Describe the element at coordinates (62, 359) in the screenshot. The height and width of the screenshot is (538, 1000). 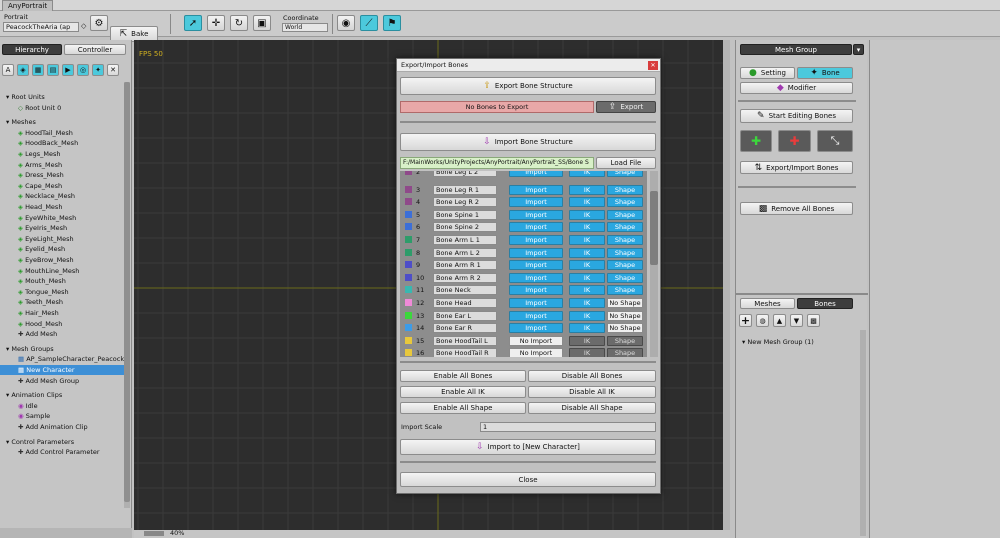
I see `mesh-group-item: ▦ AP_SampleCharacter_PeacockT` at that location.